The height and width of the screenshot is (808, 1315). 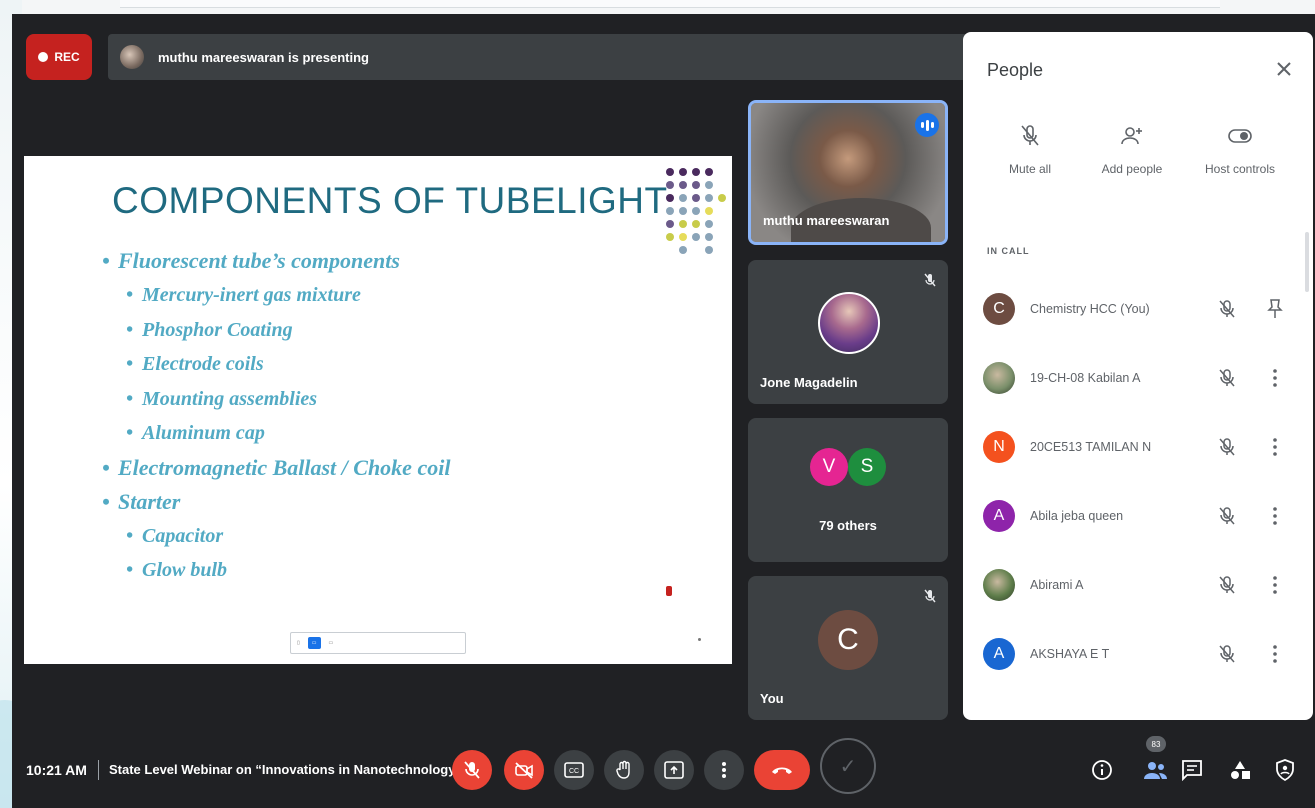 I want to click on speaker-name: muthu mareeswaran, so click(x=826, y=220).